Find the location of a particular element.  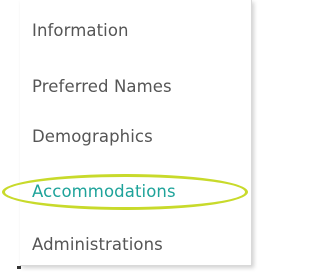

menu-item-preferred-names: Preferred Names is located at coordinates (102, 87).